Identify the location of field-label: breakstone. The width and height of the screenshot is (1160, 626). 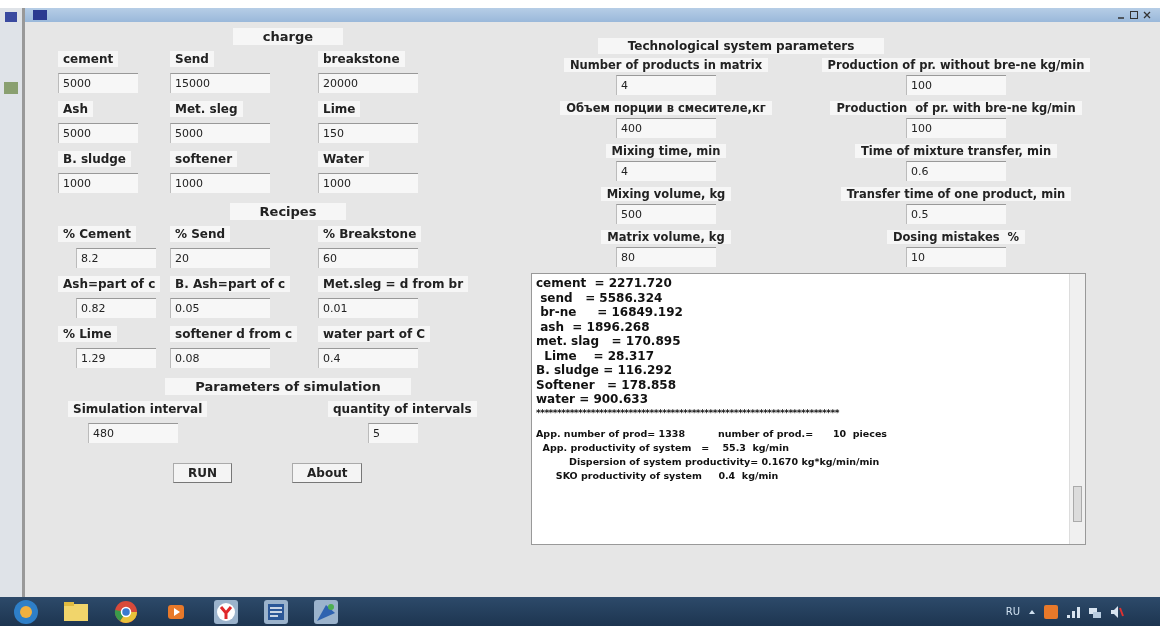
(361, 59).